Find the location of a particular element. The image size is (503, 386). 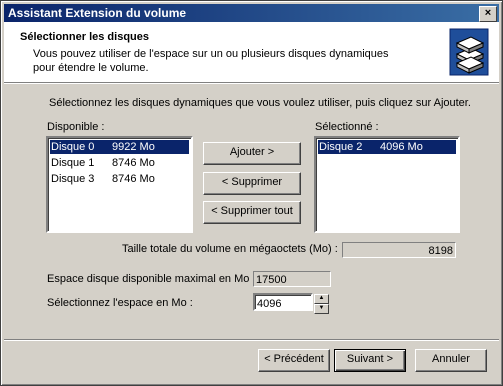

space-label: Sélectionnez l'espace en Mo : is located at coordinates (120, 303).